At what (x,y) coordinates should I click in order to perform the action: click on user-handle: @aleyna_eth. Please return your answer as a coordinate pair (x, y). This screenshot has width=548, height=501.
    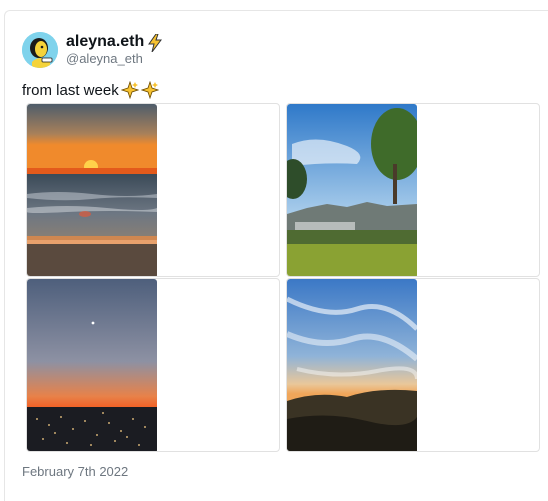
    Looking at the image, I should click on (114, 59).